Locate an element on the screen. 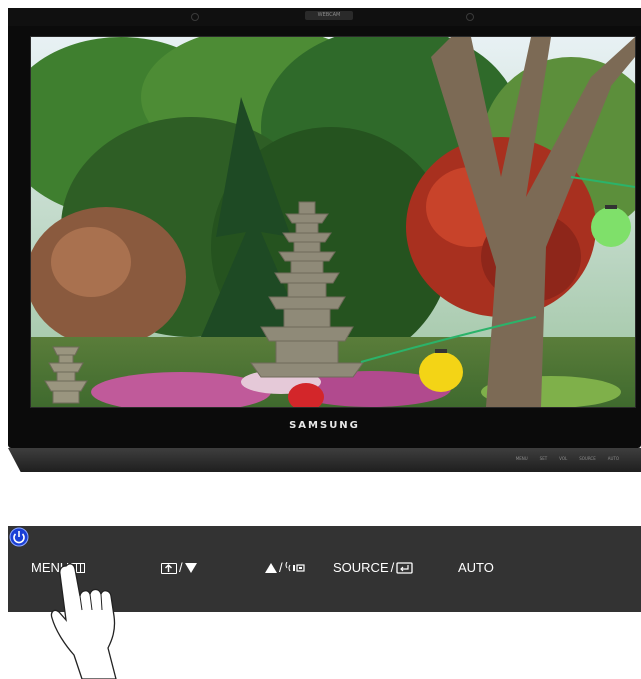 The image size is (641, 679). base-label-source: SOURCE is located at coordinates (587, 458).